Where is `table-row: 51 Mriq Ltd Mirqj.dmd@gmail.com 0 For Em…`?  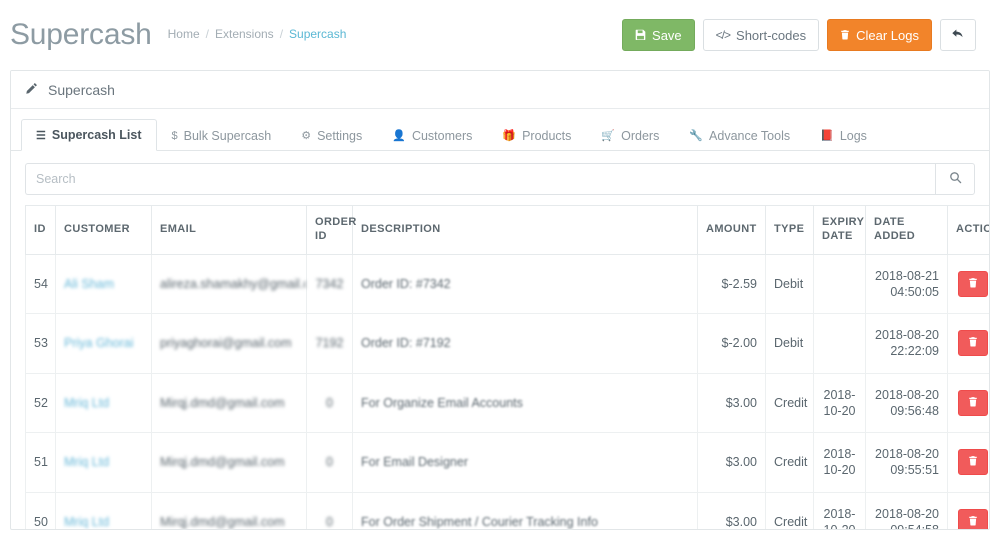
table-row: 51 Mriq Ltd Mirqj.dmd@gmail.com 0 For Em… is located at coordinates (507, 462).